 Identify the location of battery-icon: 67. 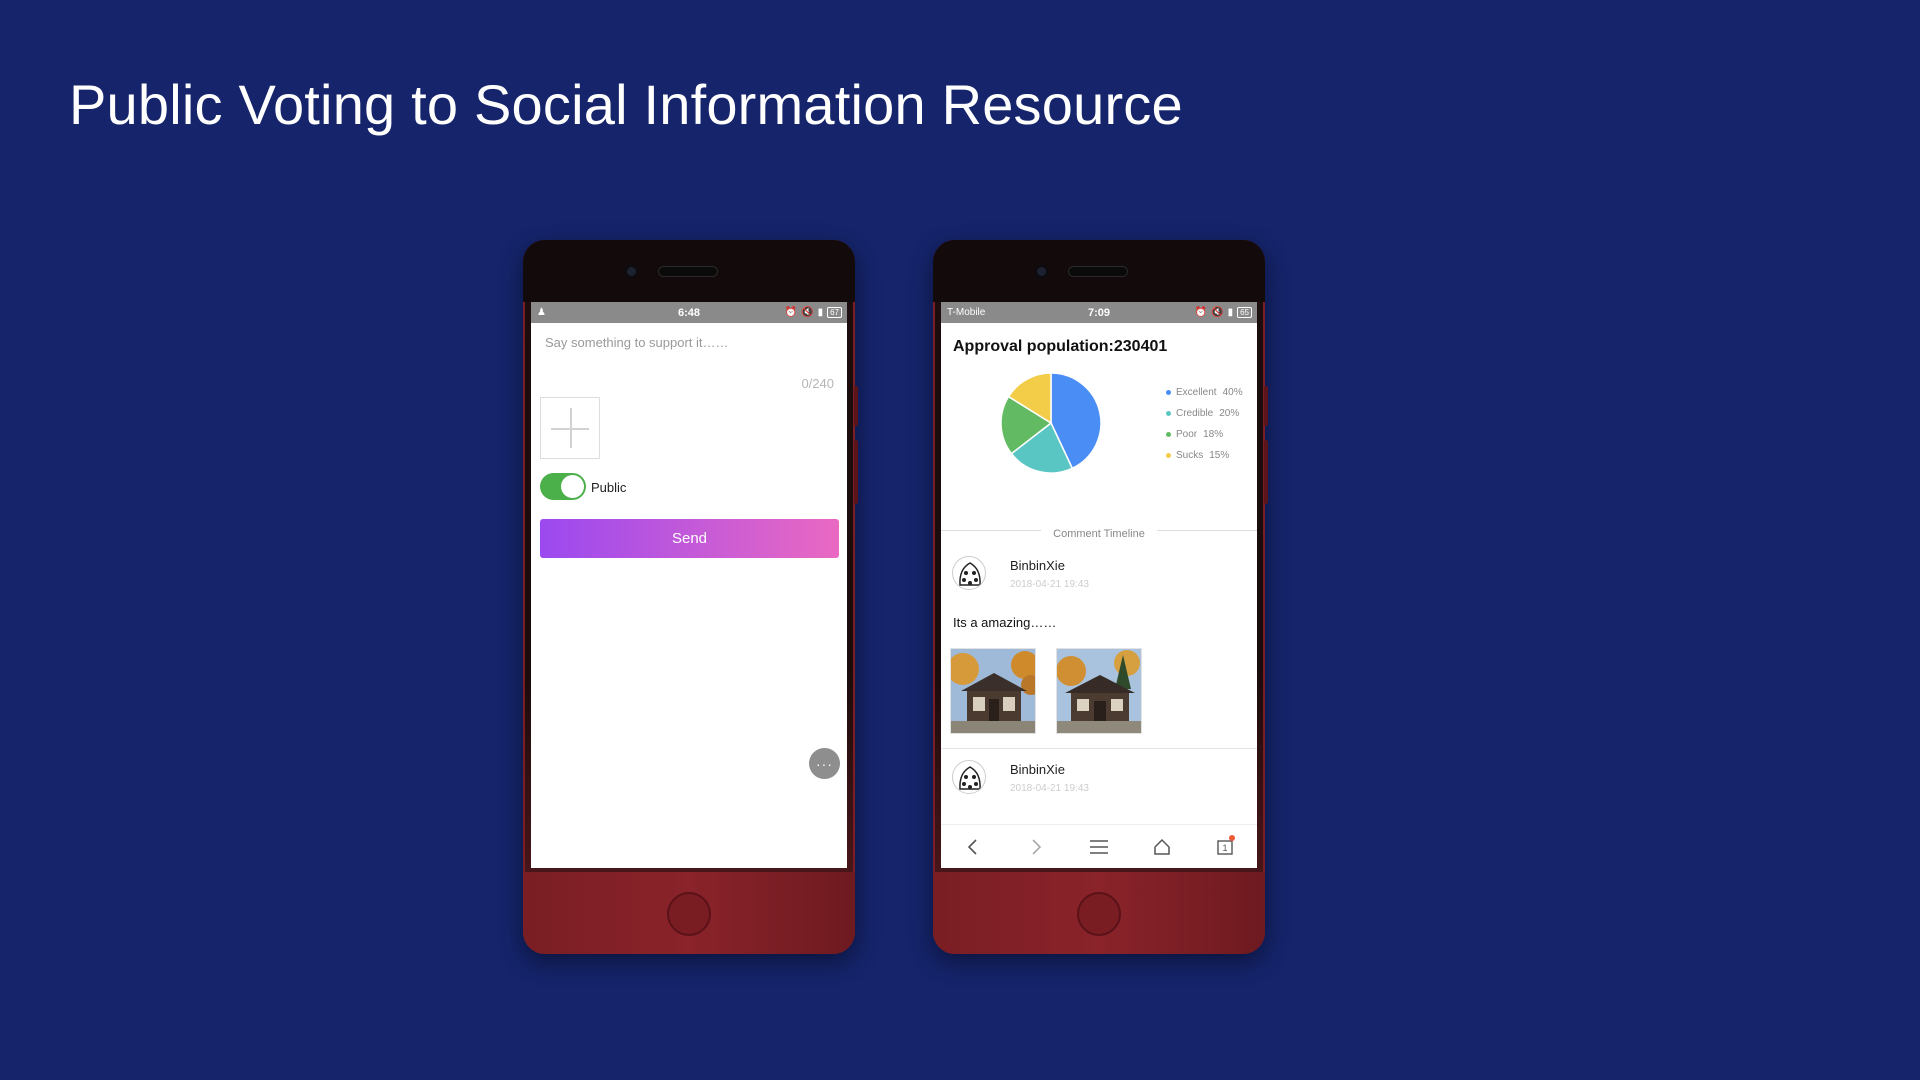
(834, 312).